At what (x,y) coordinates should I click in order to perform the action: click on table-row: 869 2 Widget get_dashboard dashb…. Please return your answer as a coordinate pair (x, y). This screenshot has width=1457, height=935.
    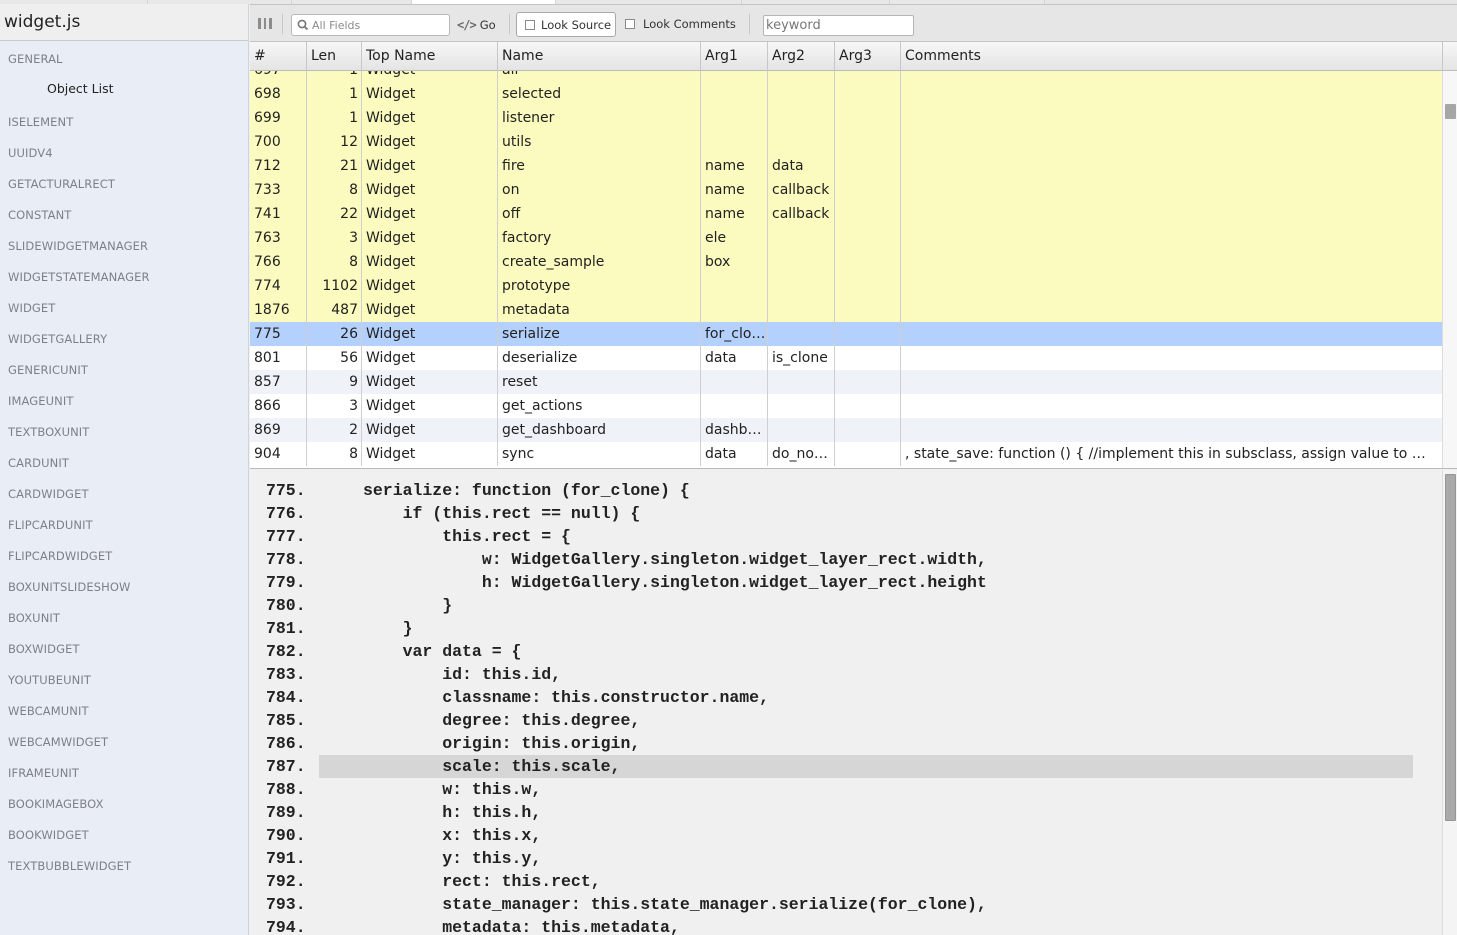
    Looking at the image, I should click on (846, 430).